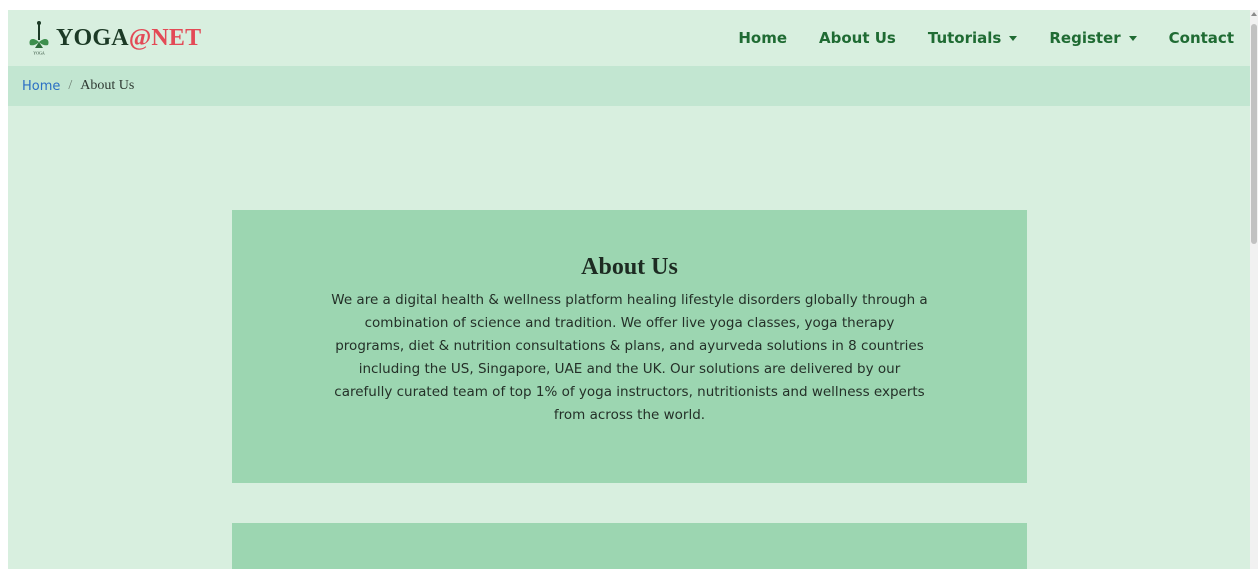  I want to click on page-scrollbar, so click(1254, 289).